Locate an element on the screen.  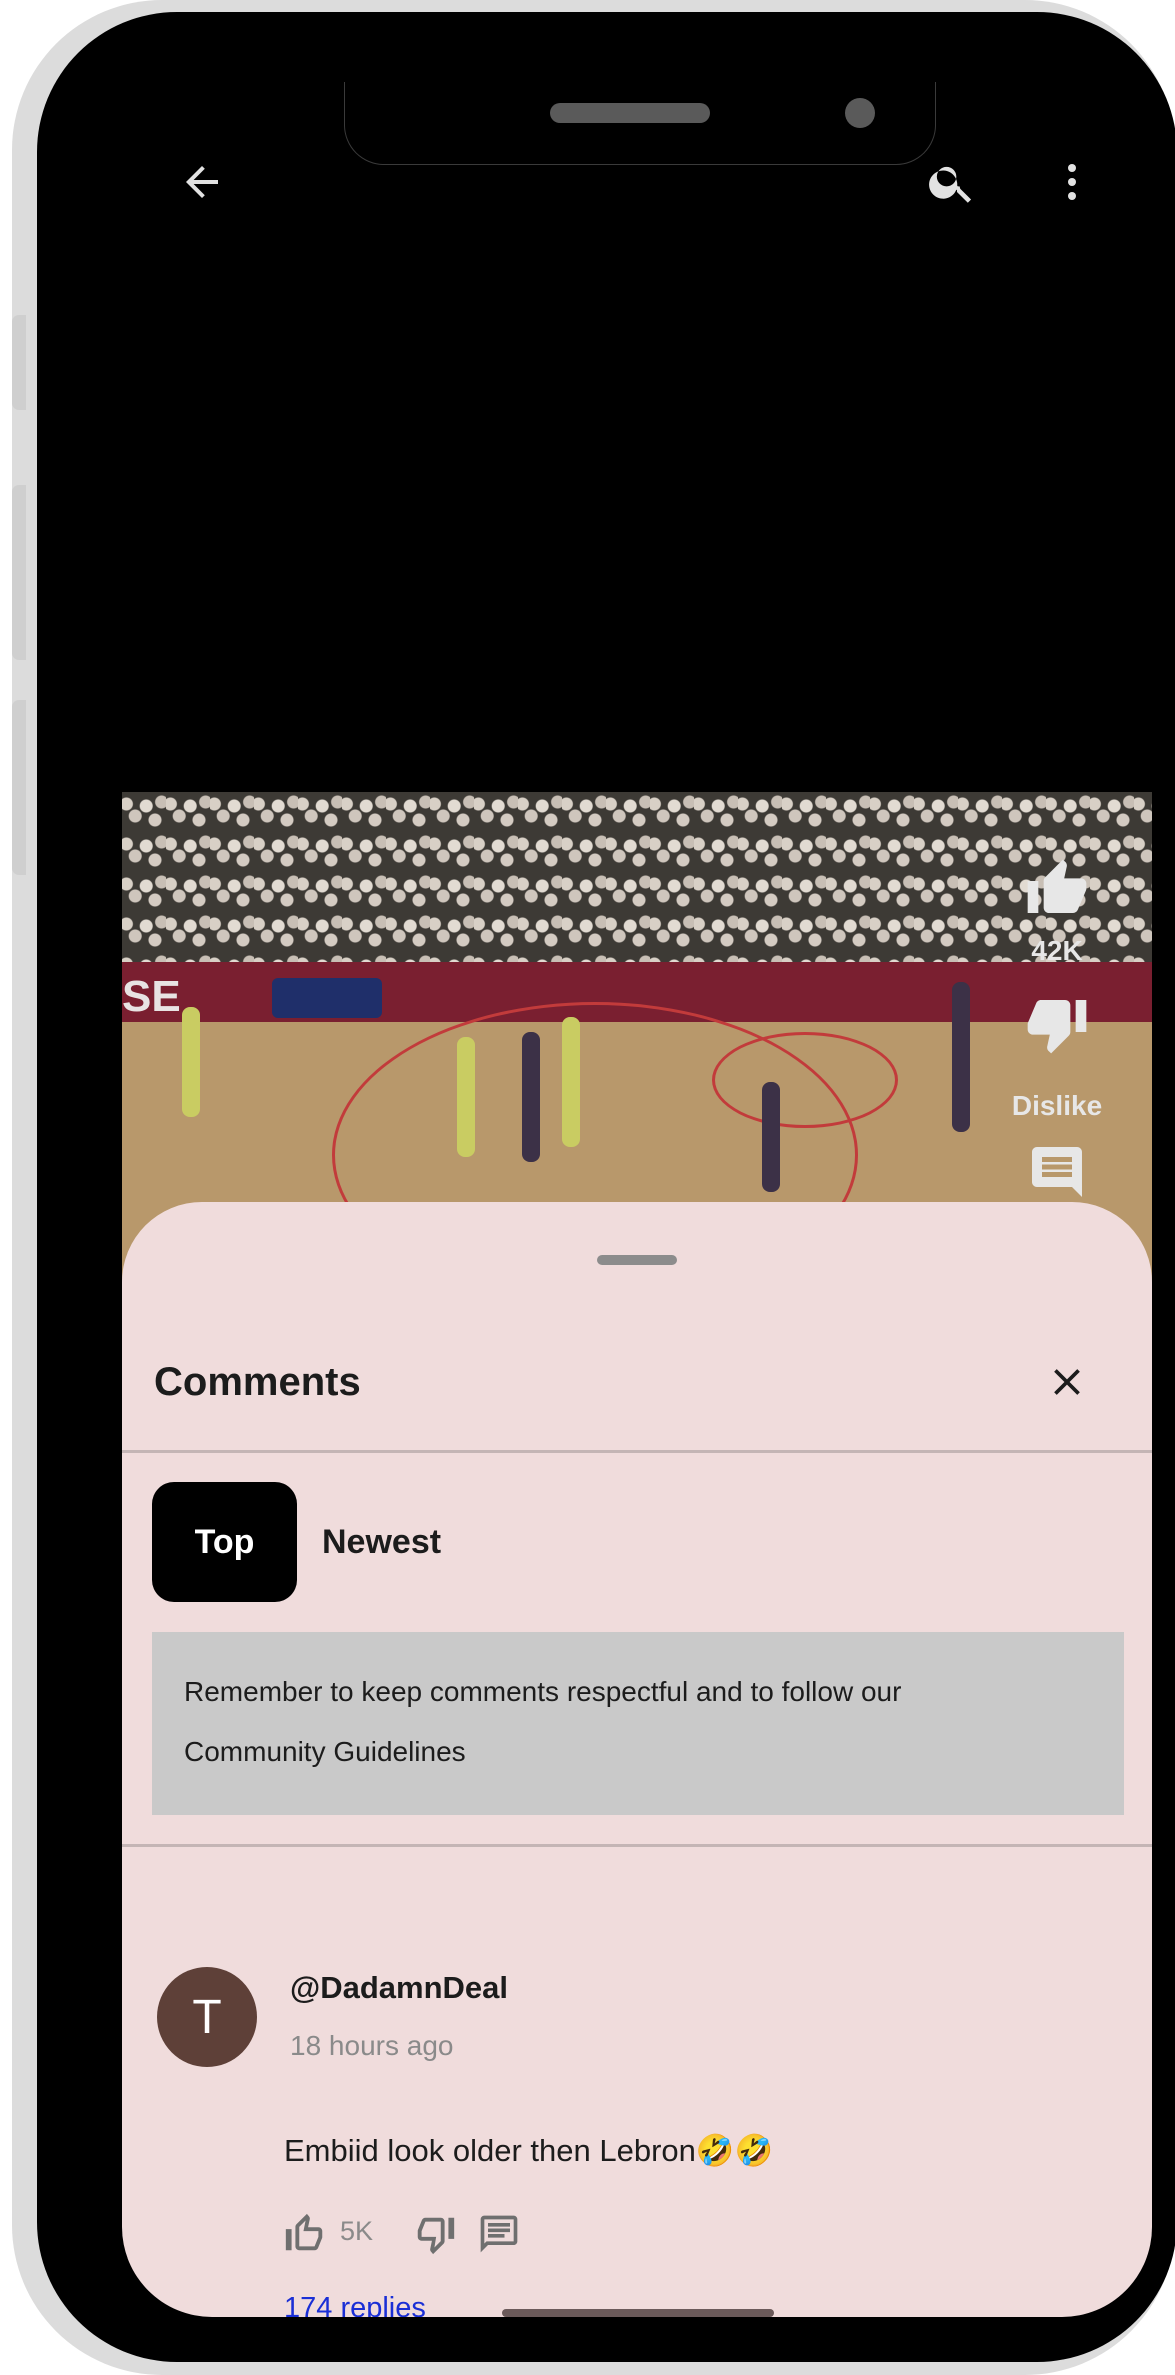
search-icon is located at coordinates (950, 184).